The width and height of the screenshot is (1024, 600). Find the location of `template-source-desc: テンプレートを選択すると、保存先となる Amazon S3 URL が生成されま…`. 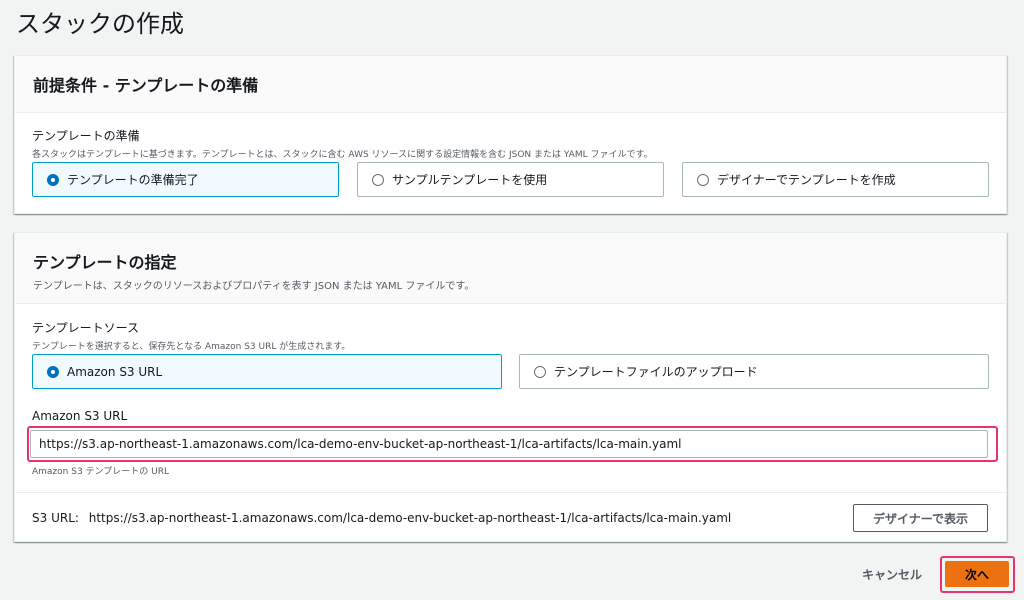

template-source-desc: テンプレートを選択すると、保存先となる Amazon S3 URL が生成されま… is located at coordinates (191, 347).